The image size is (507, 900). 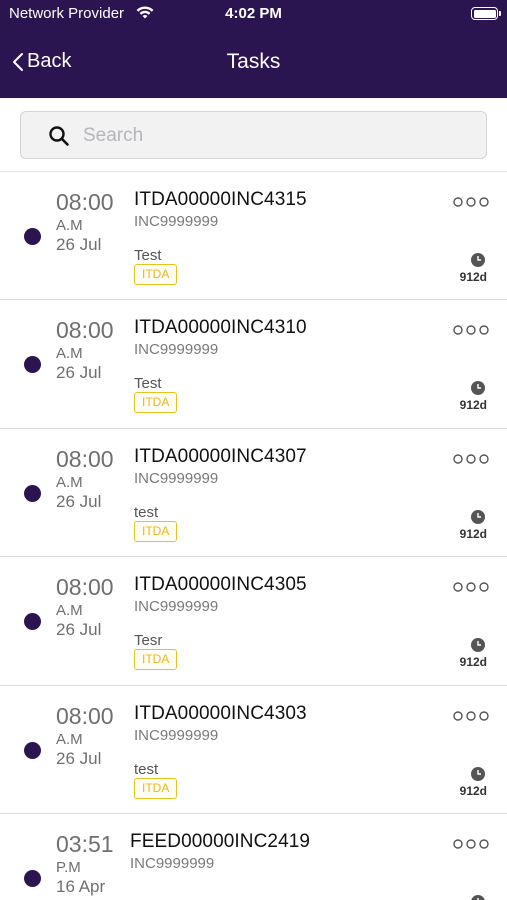 I want to click on task-id: ITDA00000INC4307, so click(x=220, y=456).